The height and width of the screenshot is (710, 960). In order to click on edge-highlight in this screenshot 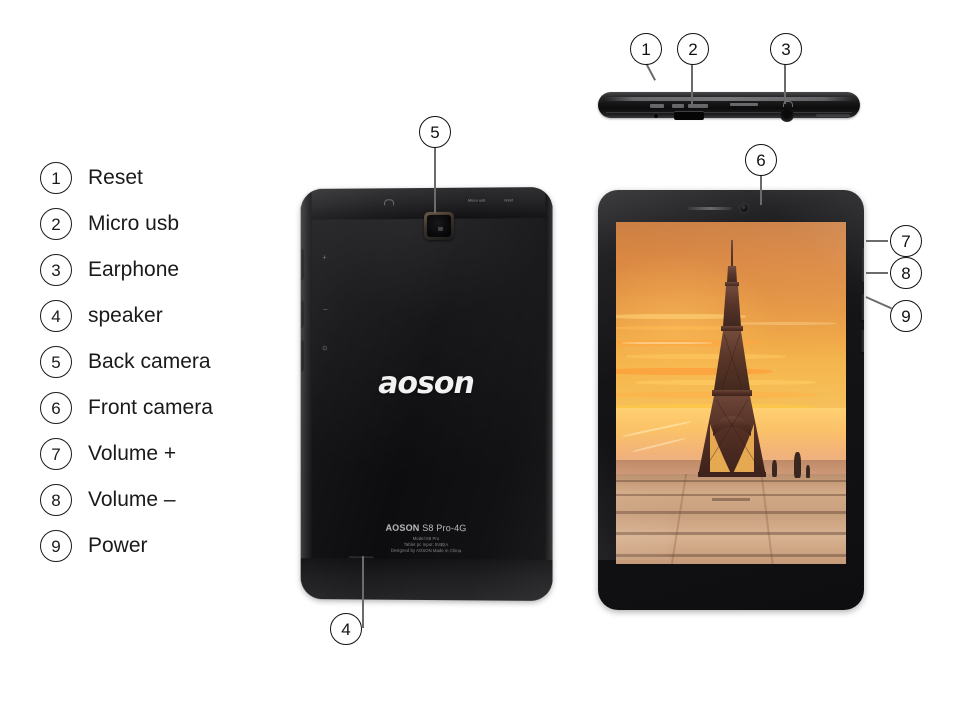, I will do `click(729, 99)`.